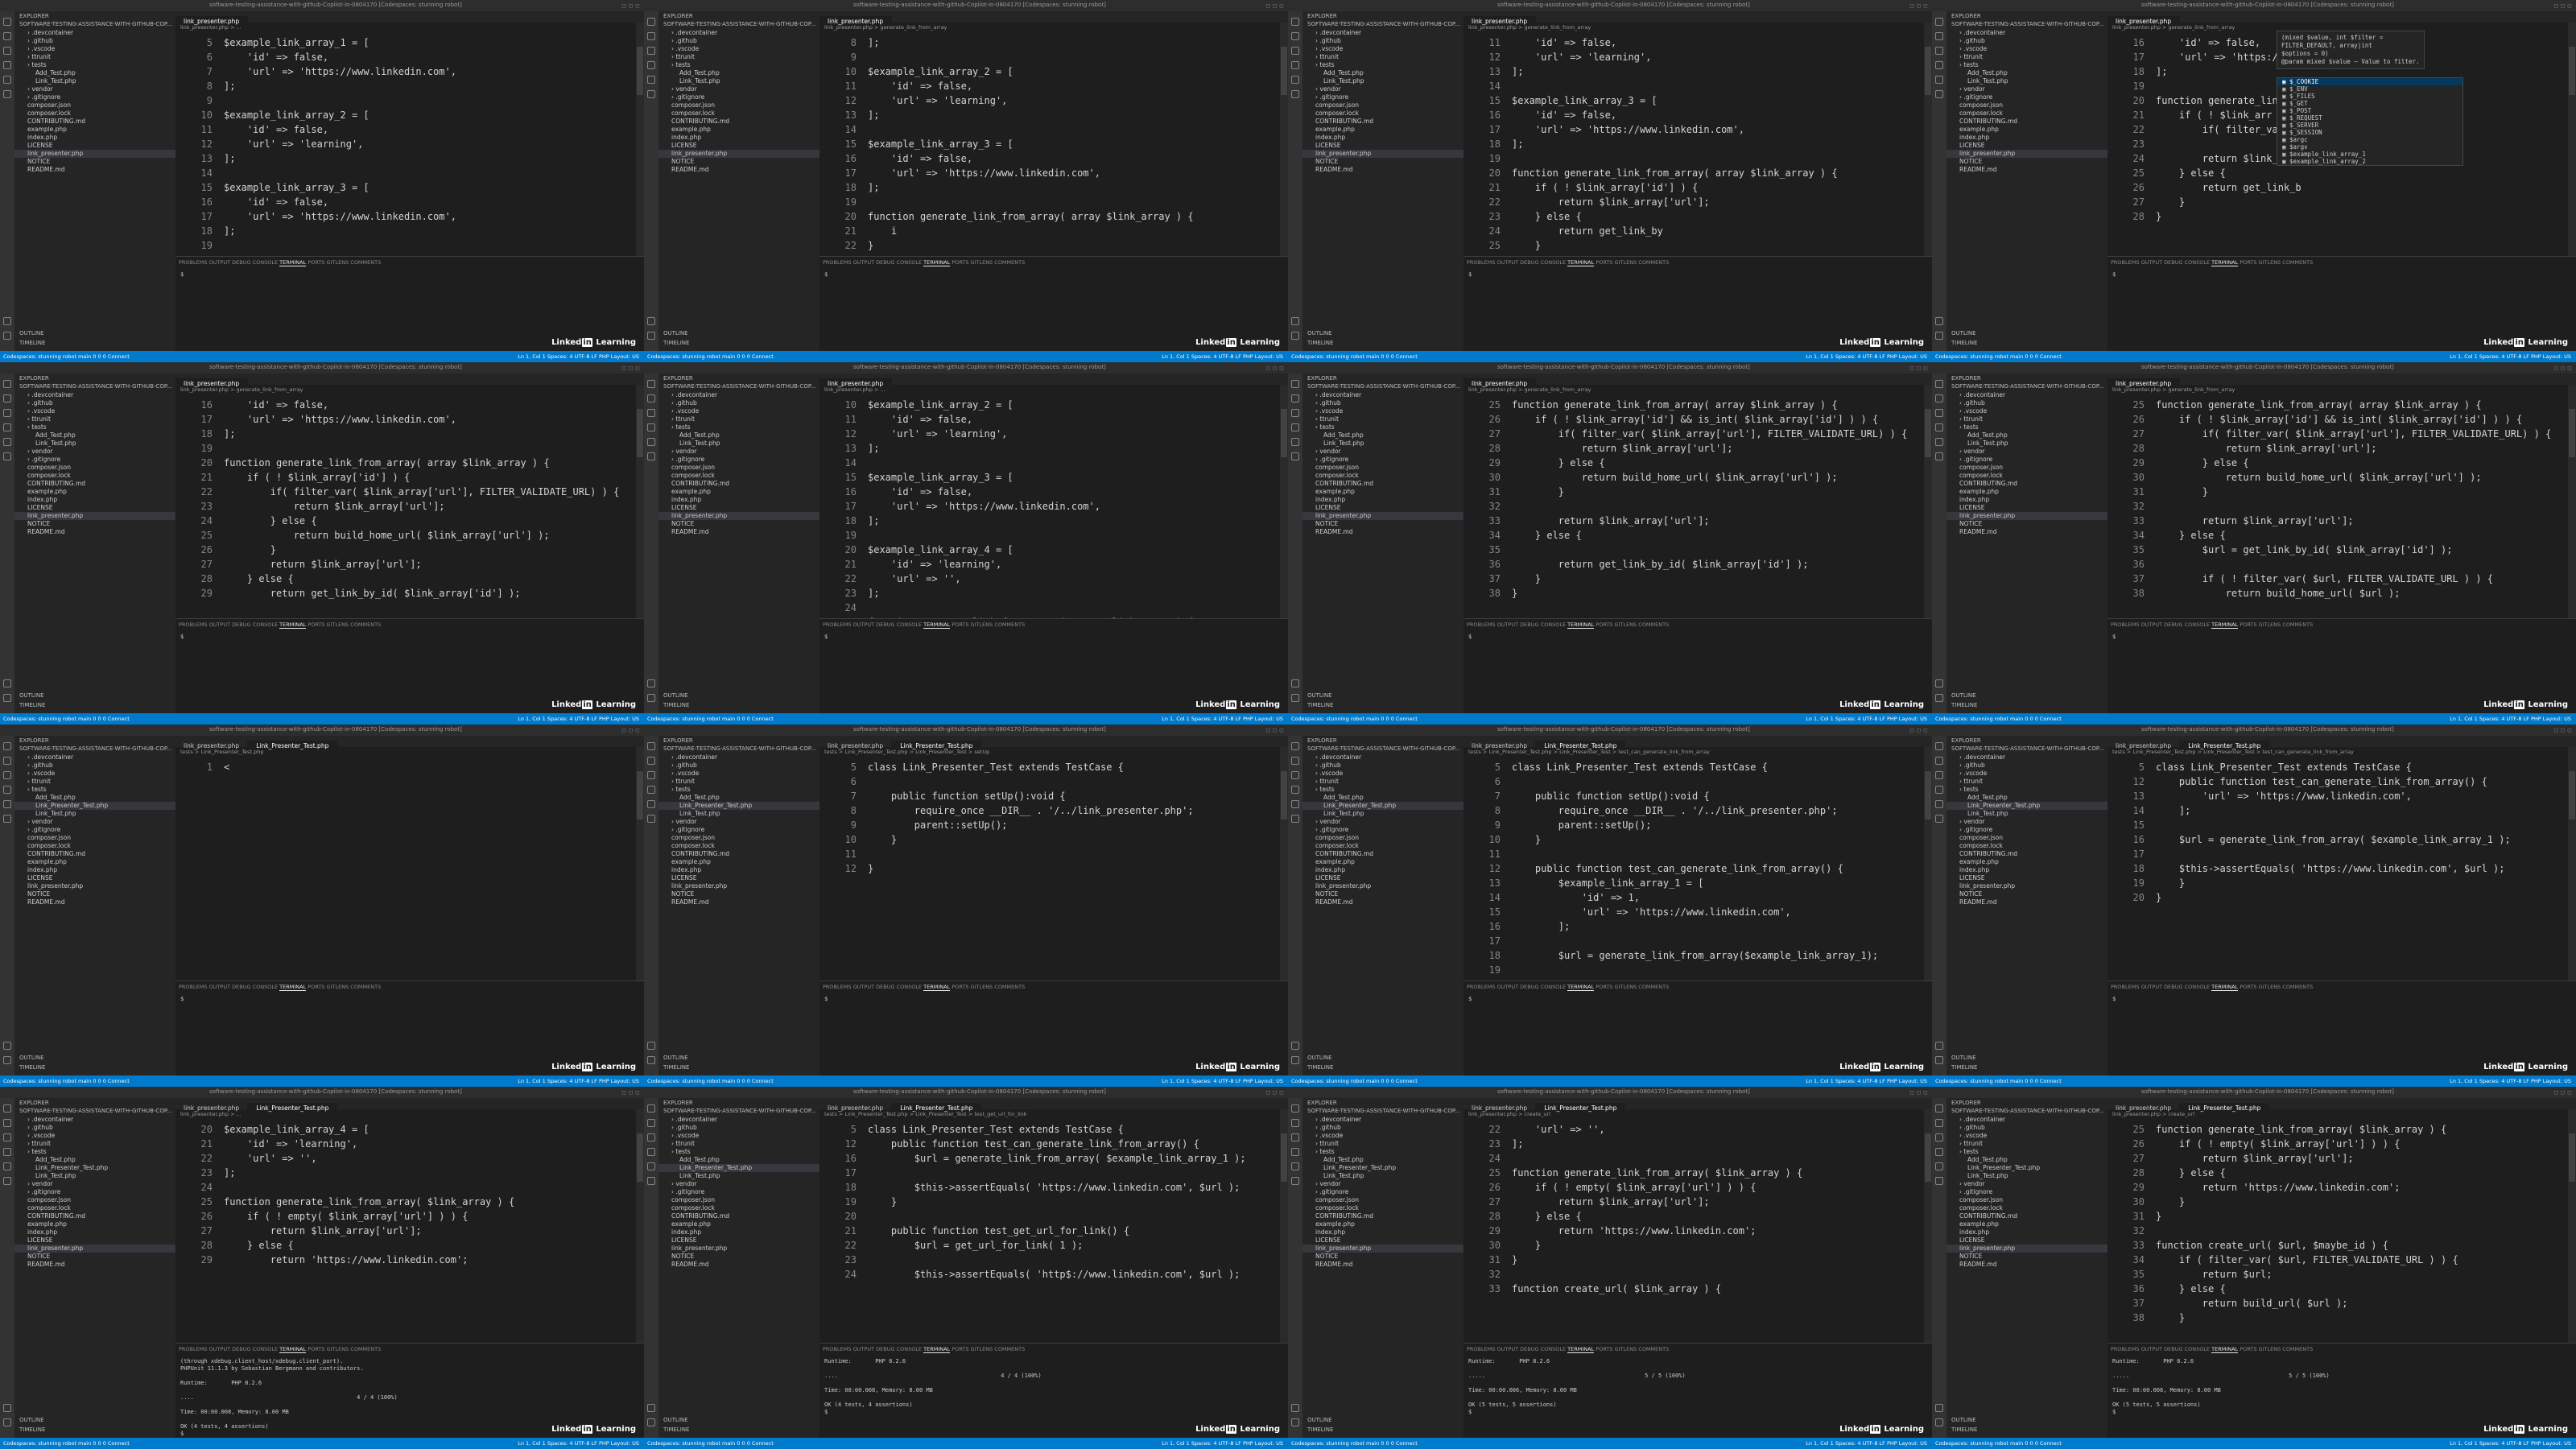  I want to click on file-tree-item: index.php, so click(2026, 1232).